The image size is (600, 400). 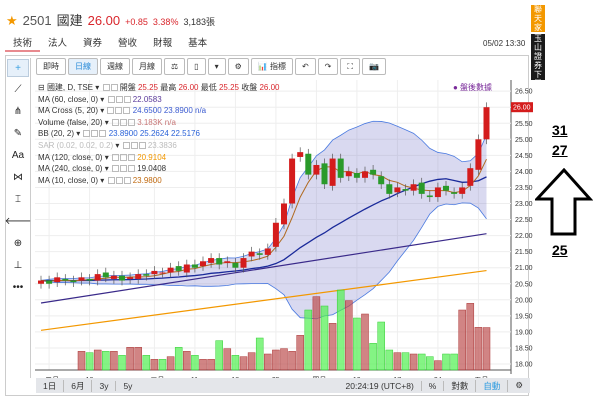 I want to click on chevron-down-icon: ▾, so click(x=216, y=66).